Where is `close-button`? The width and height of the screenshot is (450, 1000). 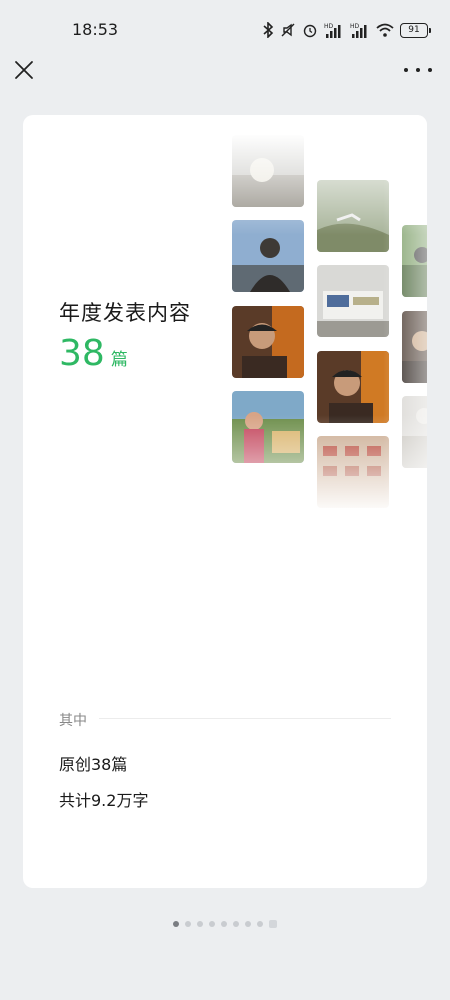
close-button is located at coordinates (24, 70).